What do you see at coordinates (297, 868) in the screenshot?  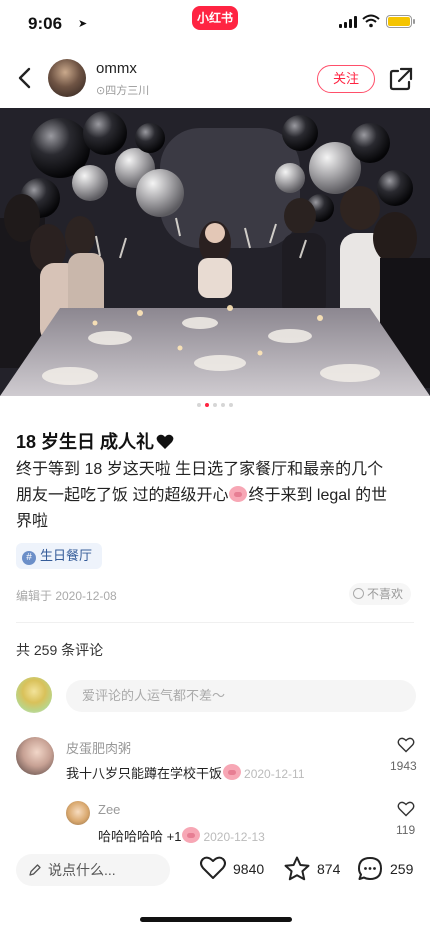 I see `star-icon` at bounding box center [297, 868].